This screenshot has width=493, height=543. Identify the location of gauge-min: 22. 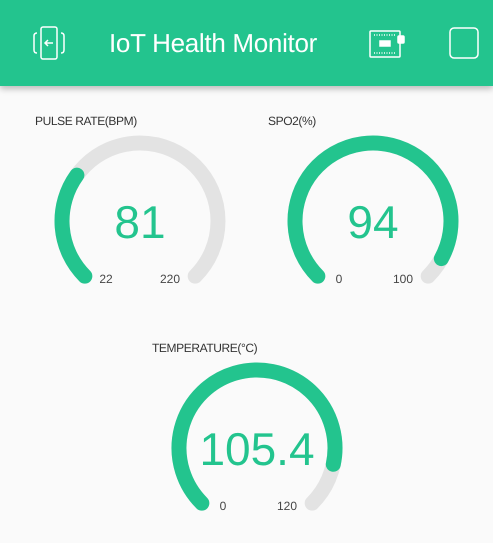
(106, 278).